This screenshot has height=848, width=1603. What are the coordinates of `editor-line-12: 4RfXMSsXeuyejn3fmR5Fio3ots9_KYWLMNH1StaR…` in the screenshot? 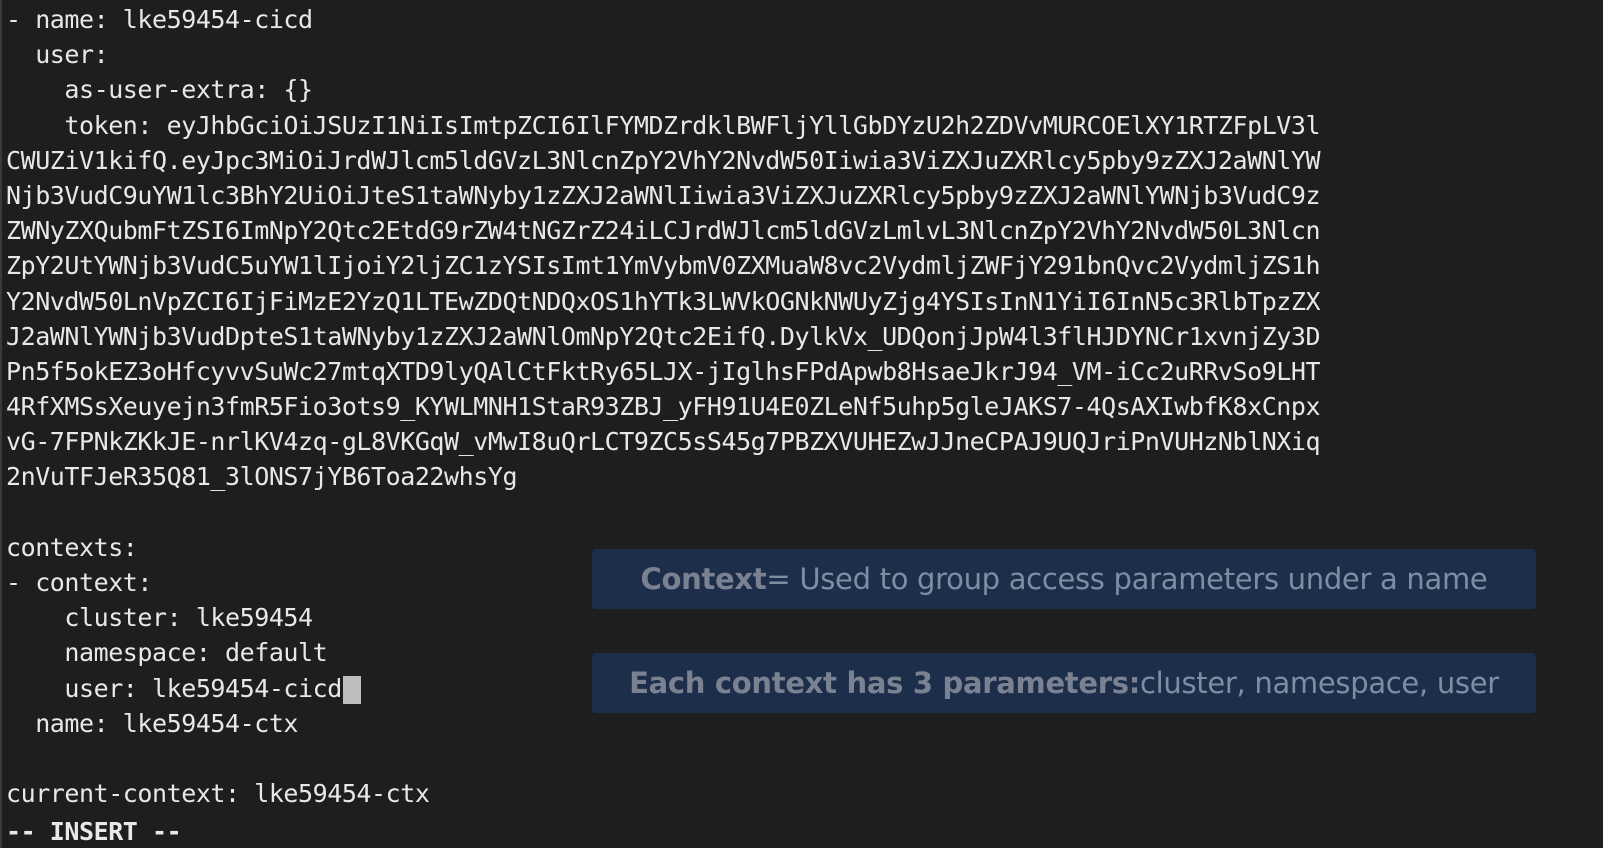 It's located at (663, 407).